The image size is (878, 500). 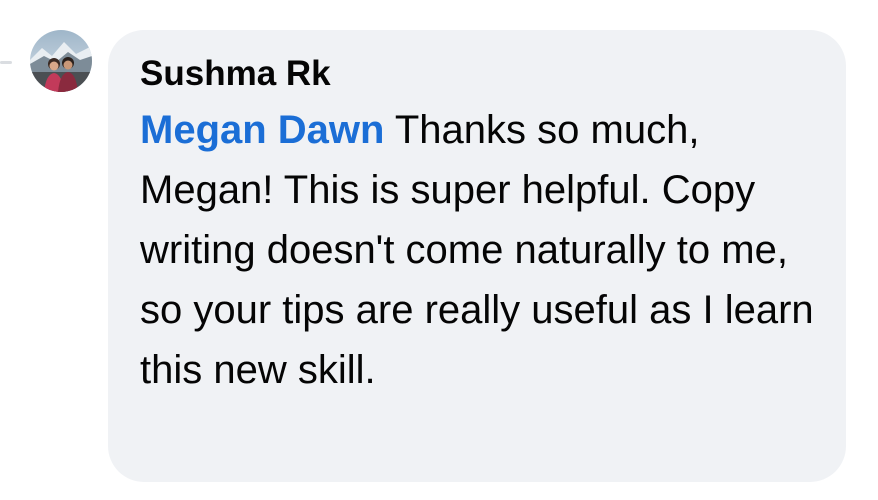 What do you see at coordinates (6, 62) in the screenshot?
I see `reply-thread-line` at bounding box center [6, 62].